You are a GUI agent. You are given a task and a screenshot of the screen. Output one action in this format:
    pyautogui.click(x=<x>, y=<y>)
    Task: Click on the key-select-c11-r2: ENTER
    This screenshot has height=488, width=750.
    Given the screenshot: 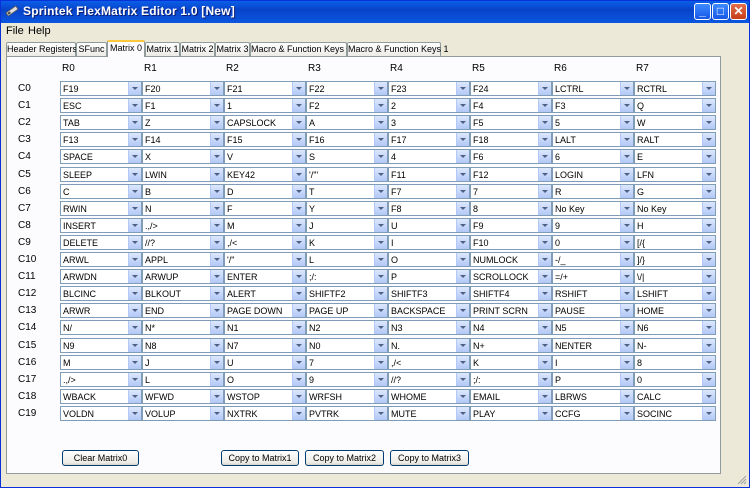 What is the action you would take?
    pyautogui.click(x=265, y=277)
    